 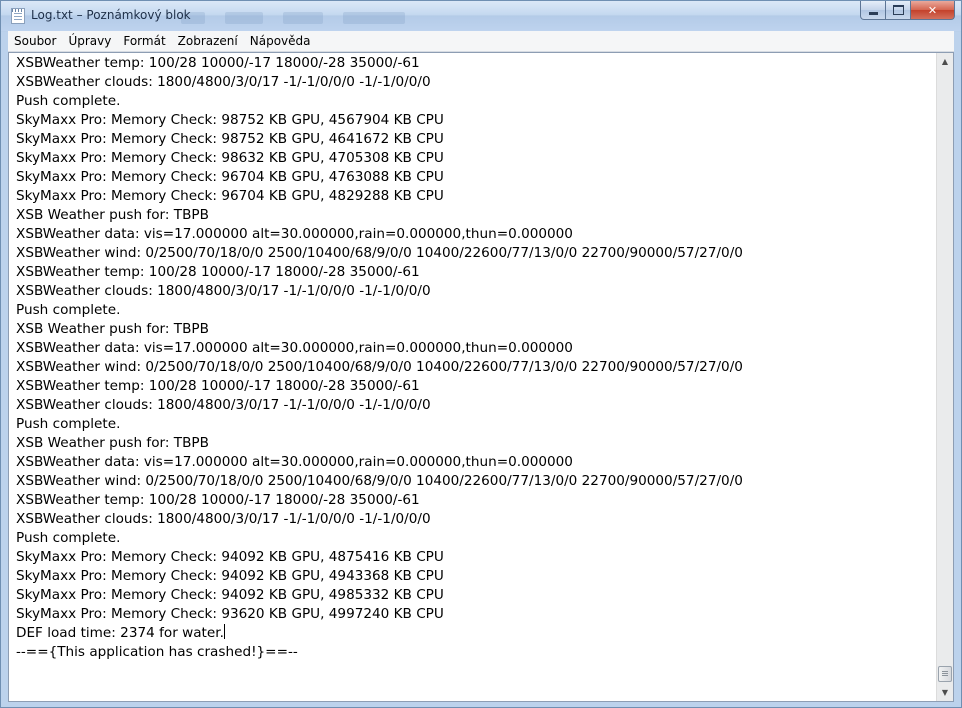 What do you see at coordinates (945, 692) in the screenshot?
I see `scroll-down-arrow-icon: ▼` at bounding box center [945, 692].